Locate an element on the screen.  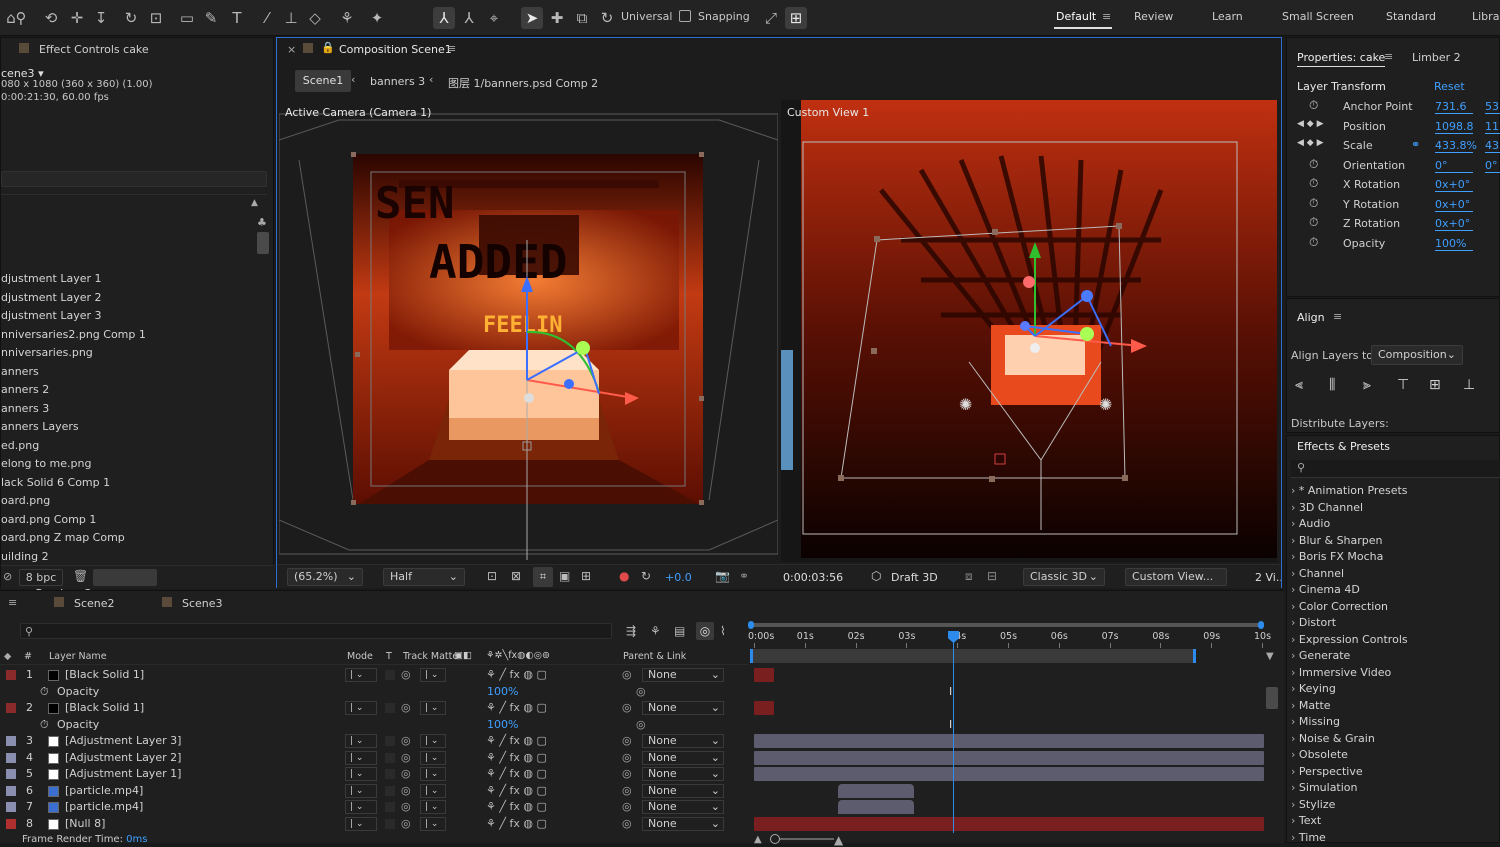
rotate-tool-icon: ↻ is located at coordinates (131, 18).